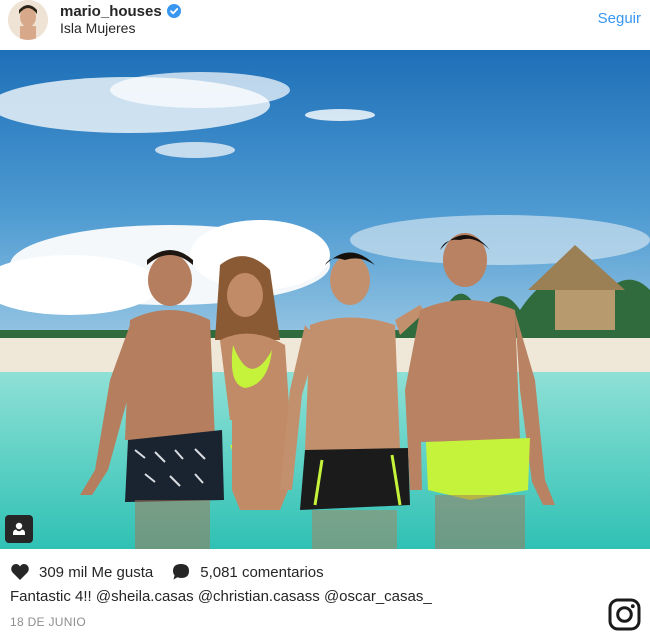  I want to click on username-row: mario_houses, so click(120, 11).